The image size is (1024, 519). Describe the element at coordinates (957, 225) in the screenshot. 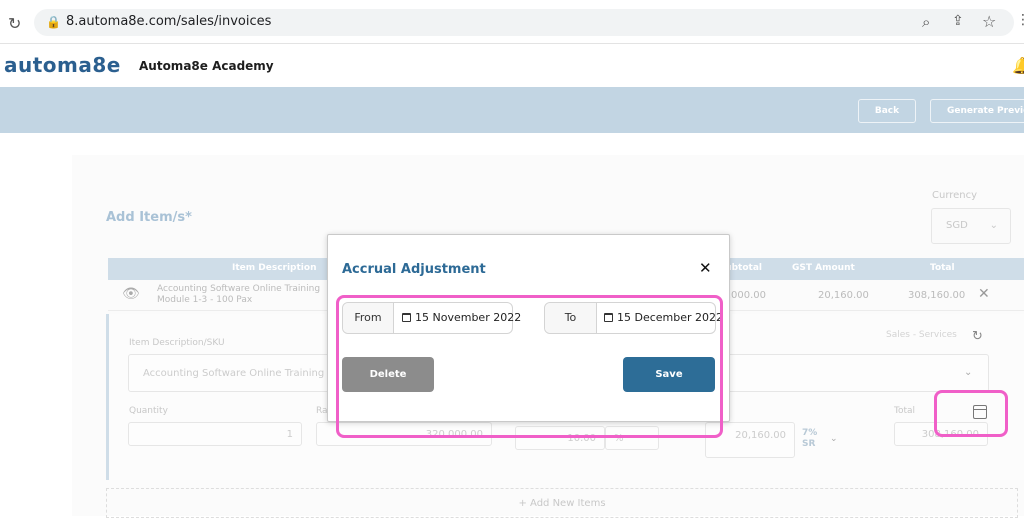

I see `currency-value: SGD` at that location.